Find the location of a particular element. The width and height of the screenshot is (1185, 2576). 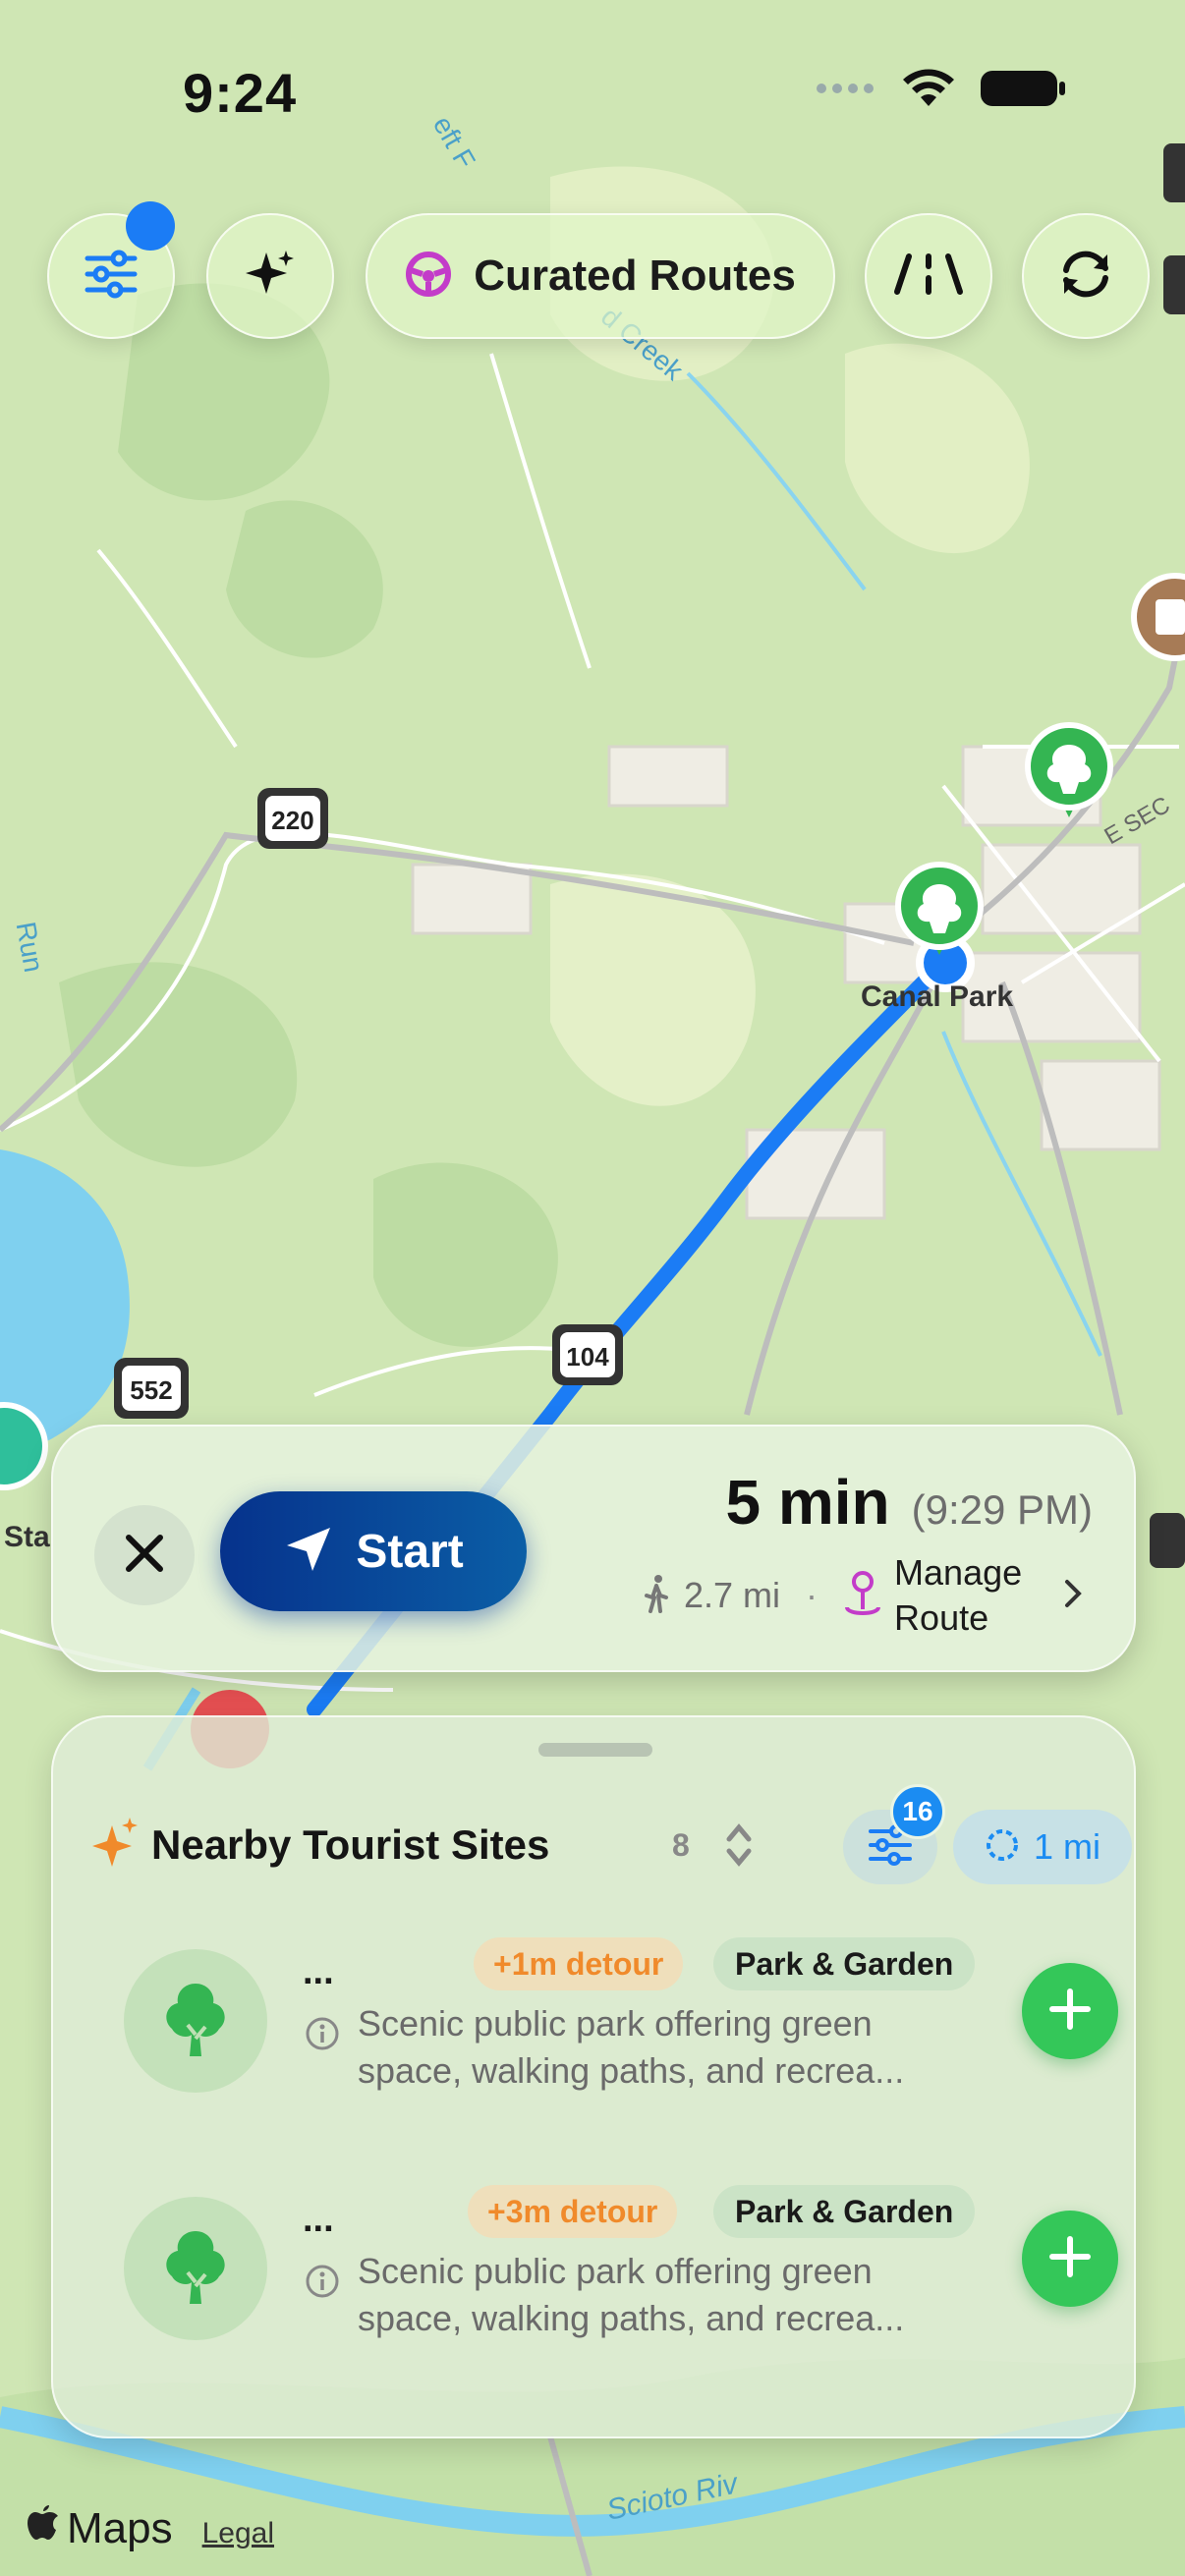

route-meta: 2.7 mi · Manage Route is located at coordinates (863, 1595).